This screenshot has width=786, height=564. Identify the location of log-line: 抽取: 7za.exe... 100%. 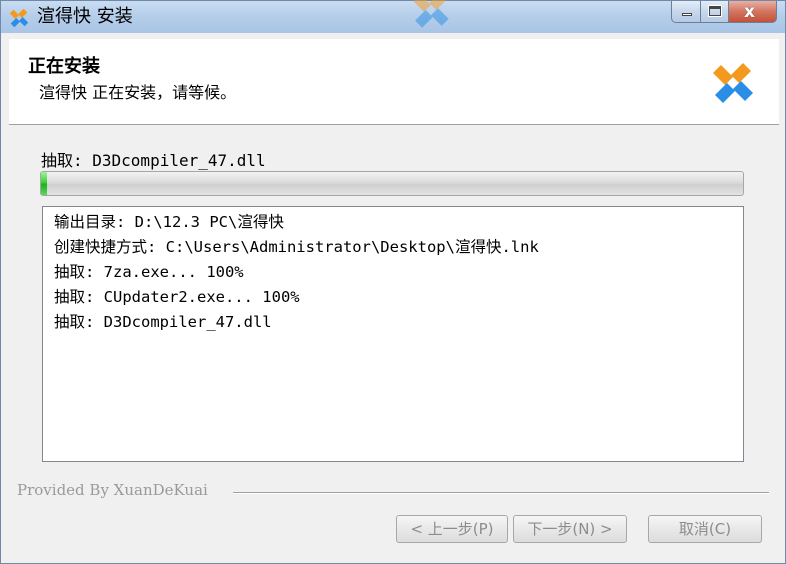
(149, 272).